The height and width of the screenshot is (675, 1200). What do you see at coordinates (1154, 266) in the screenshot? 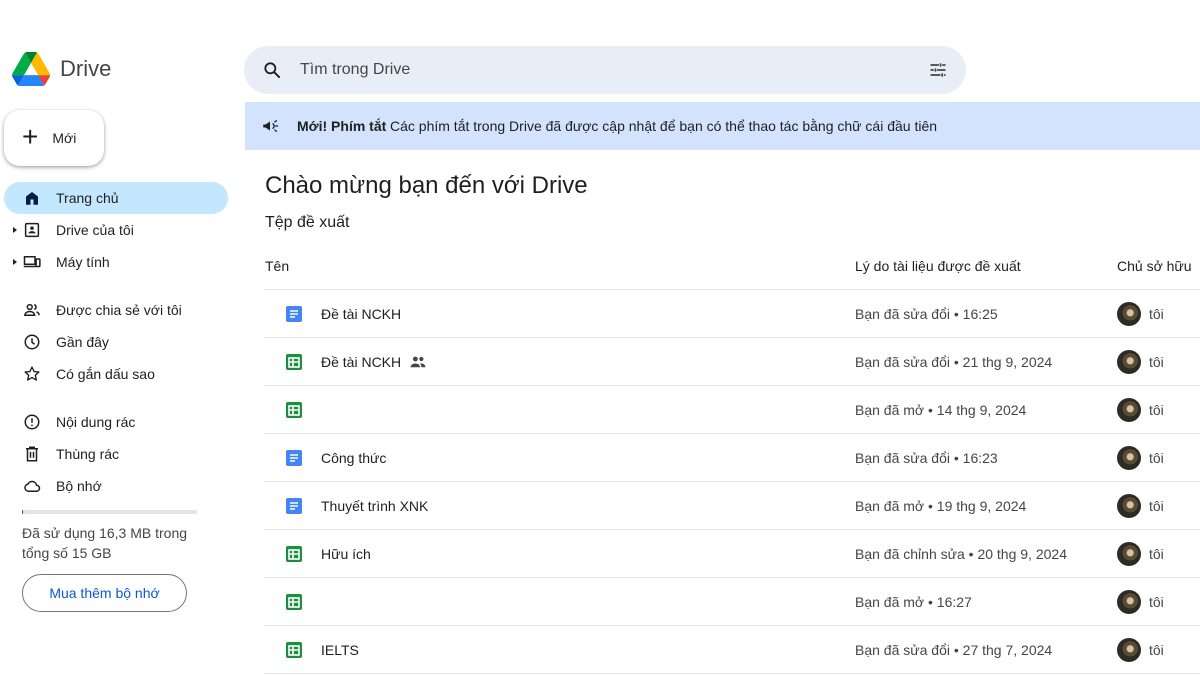
I see `column-header-owner: Chủ sở hữu` at bounding box center [1154, 266].